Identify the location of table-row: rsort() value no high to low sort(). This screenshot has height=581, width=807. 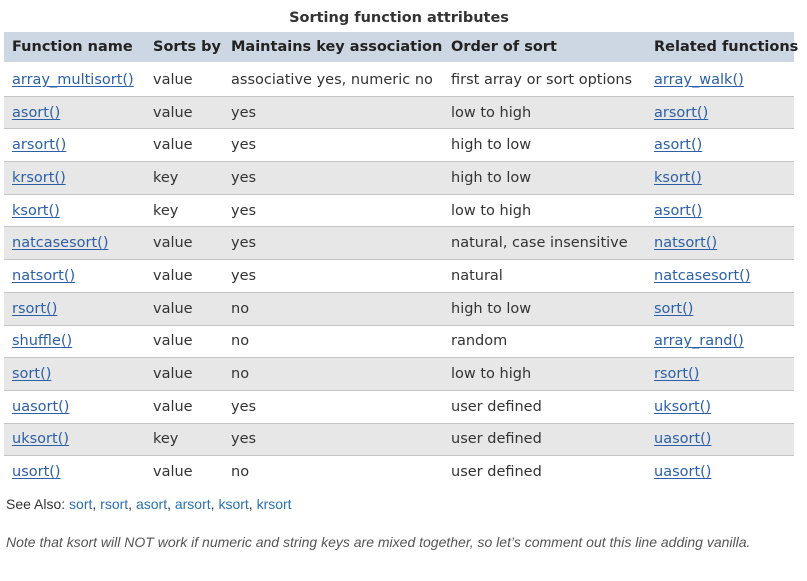
(399, 308).